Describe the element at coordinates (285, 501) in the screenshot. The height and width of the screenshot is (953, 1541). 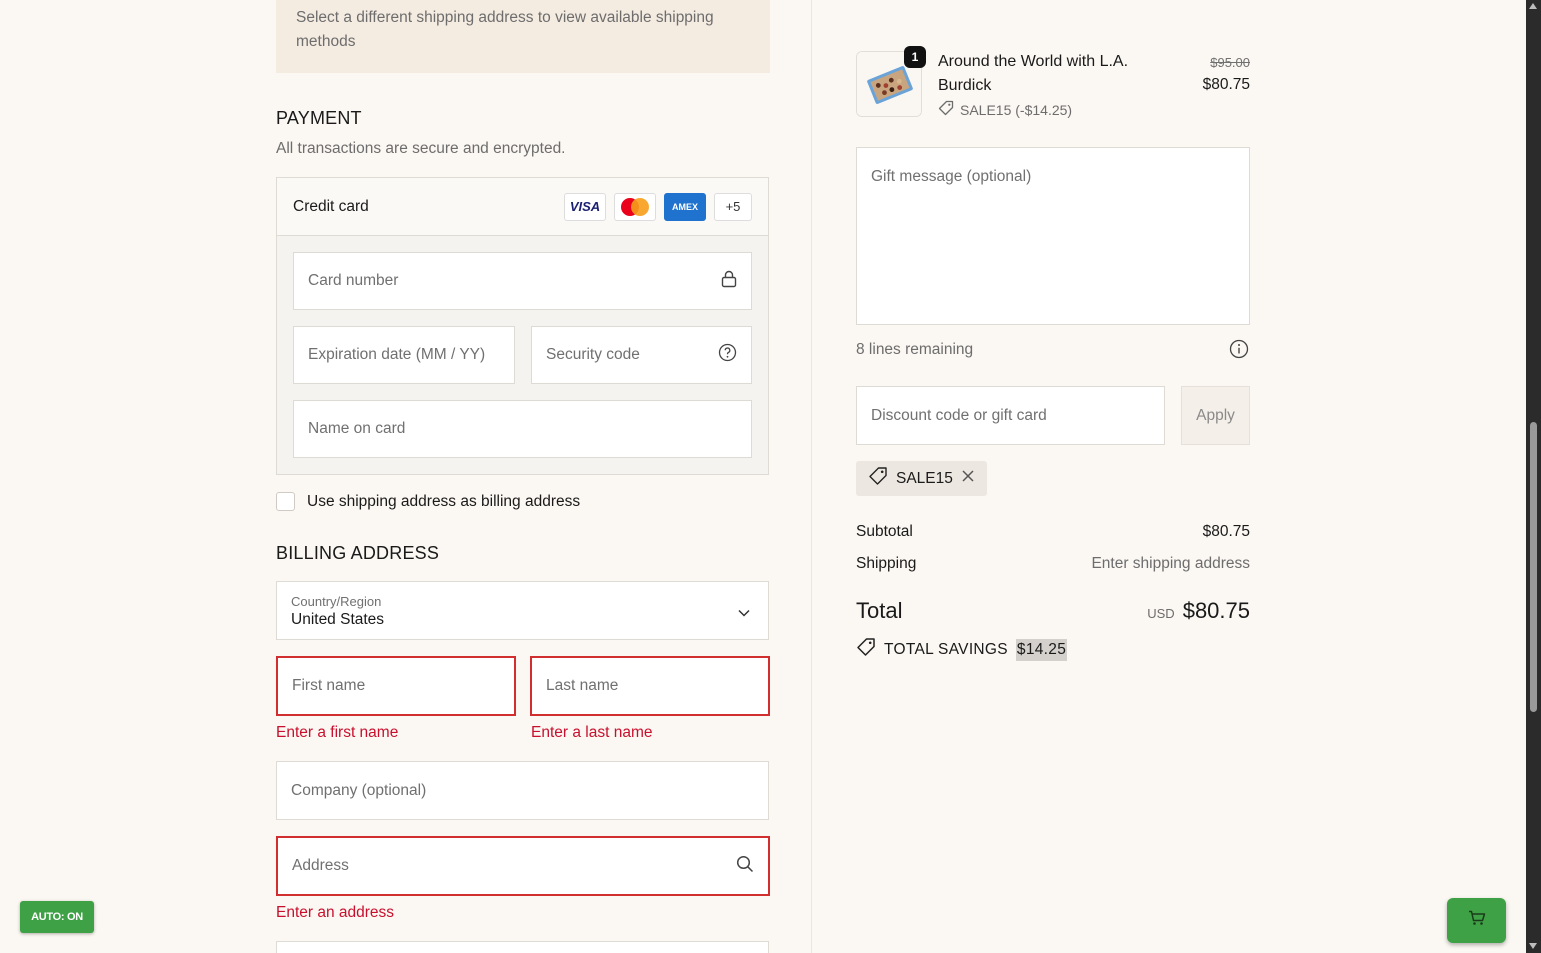
I see `billing-checkbox` at that location.